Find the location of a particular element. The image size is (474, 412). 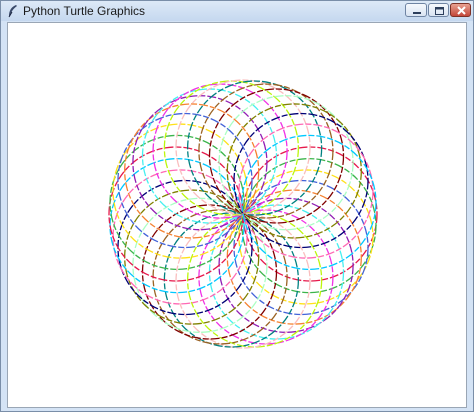

maximize-button is located at coordinates (438, 10).